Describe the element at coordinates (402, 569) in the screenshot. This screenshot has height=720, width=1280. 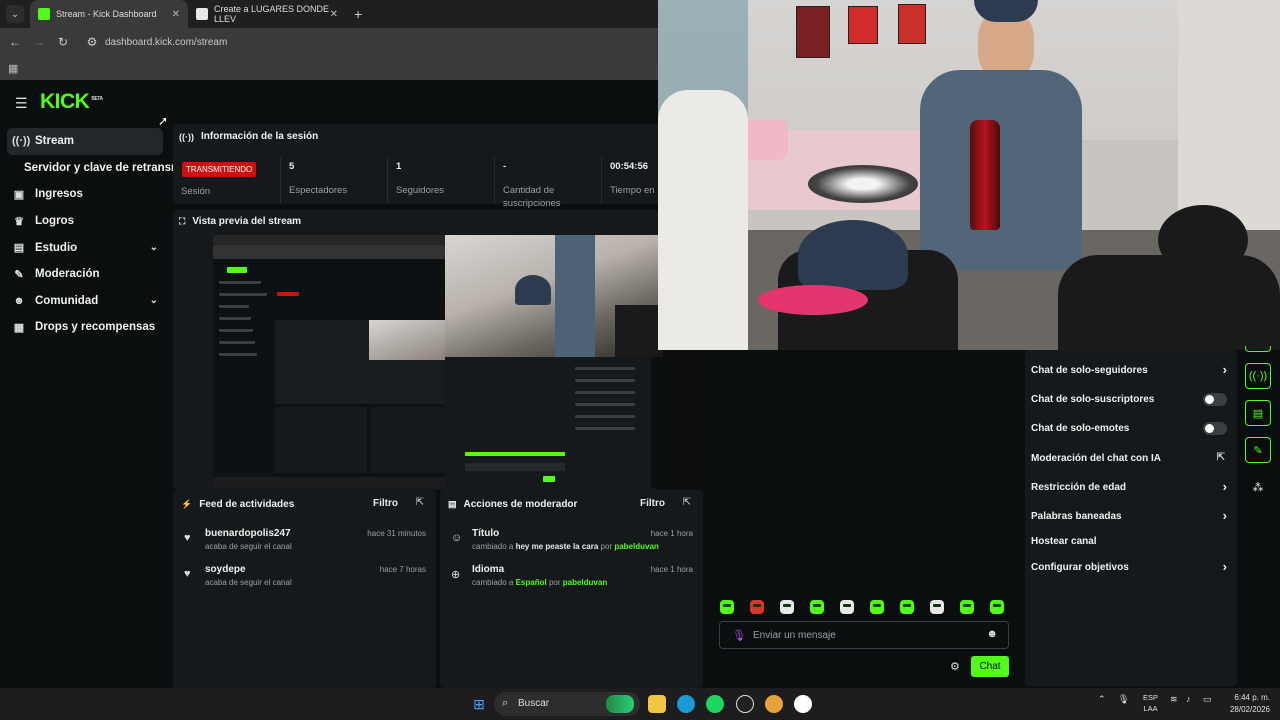
I see `feed-item-time: hace 7 horas` at that location.